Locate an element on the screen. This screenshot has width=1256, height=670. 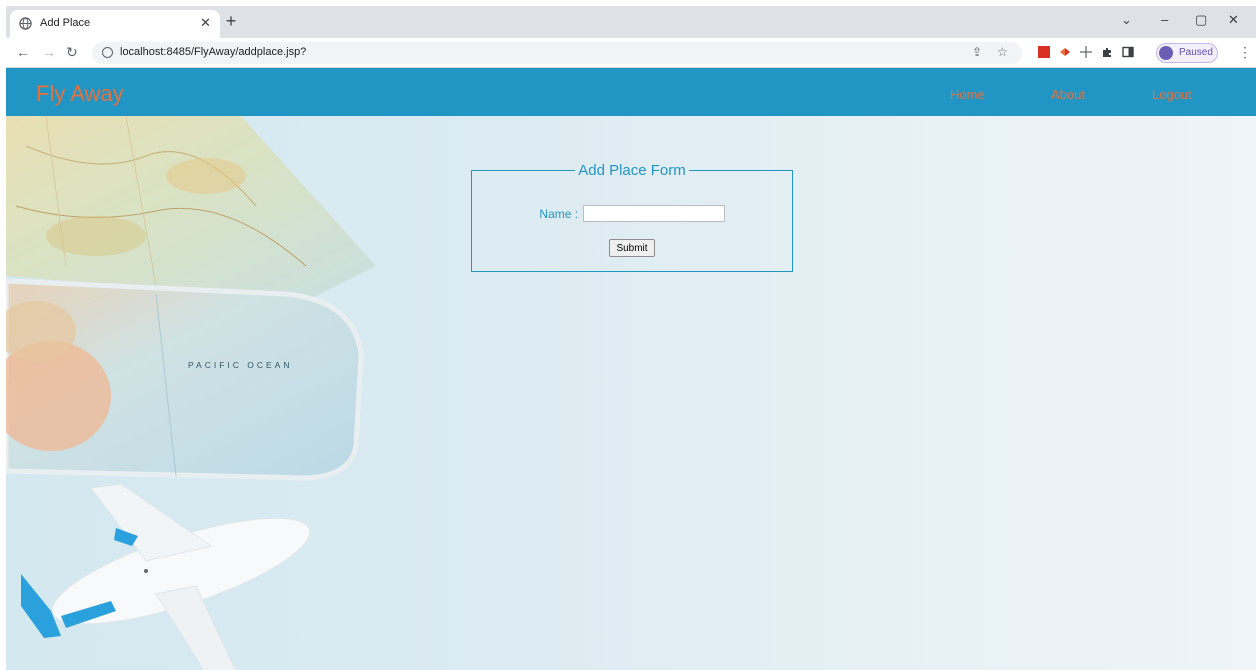
minimize-icon: – is located at coordinates (1164, 19).